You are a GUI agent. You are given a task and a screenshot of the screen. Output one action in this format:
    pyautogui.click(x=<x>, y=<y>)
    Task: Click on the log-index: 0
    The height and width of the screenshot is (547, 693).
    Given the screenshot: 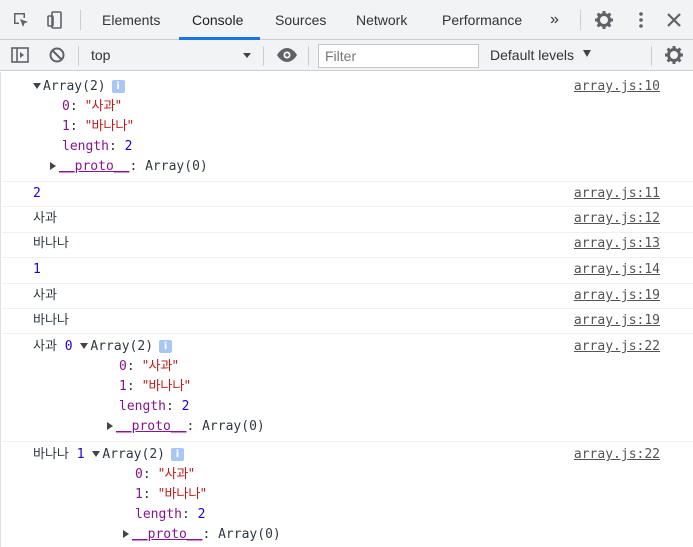 What is the action you would take?
    pyautogui.click(x=68, y=346)
    